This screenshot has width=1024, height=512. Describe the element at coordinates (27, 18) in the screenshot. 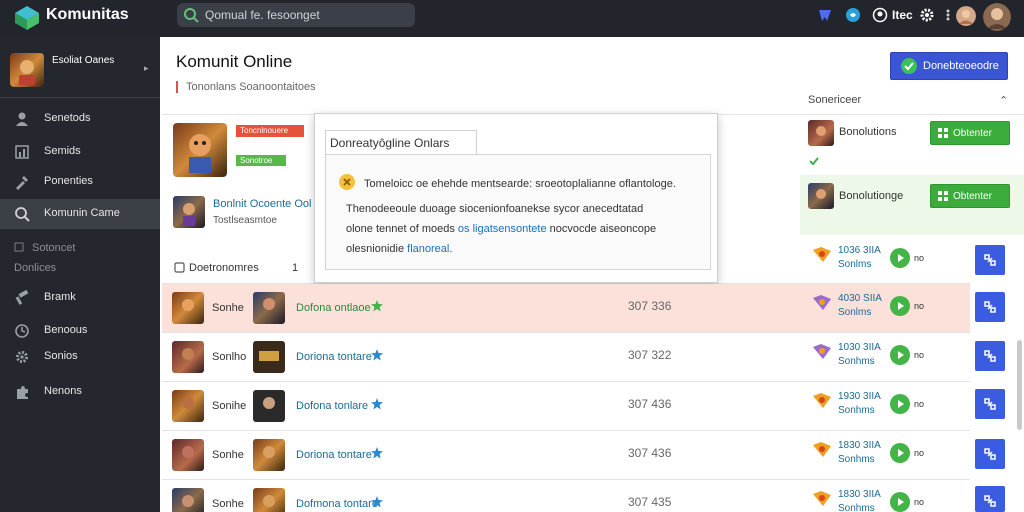

I see `logo-icon` at that location.